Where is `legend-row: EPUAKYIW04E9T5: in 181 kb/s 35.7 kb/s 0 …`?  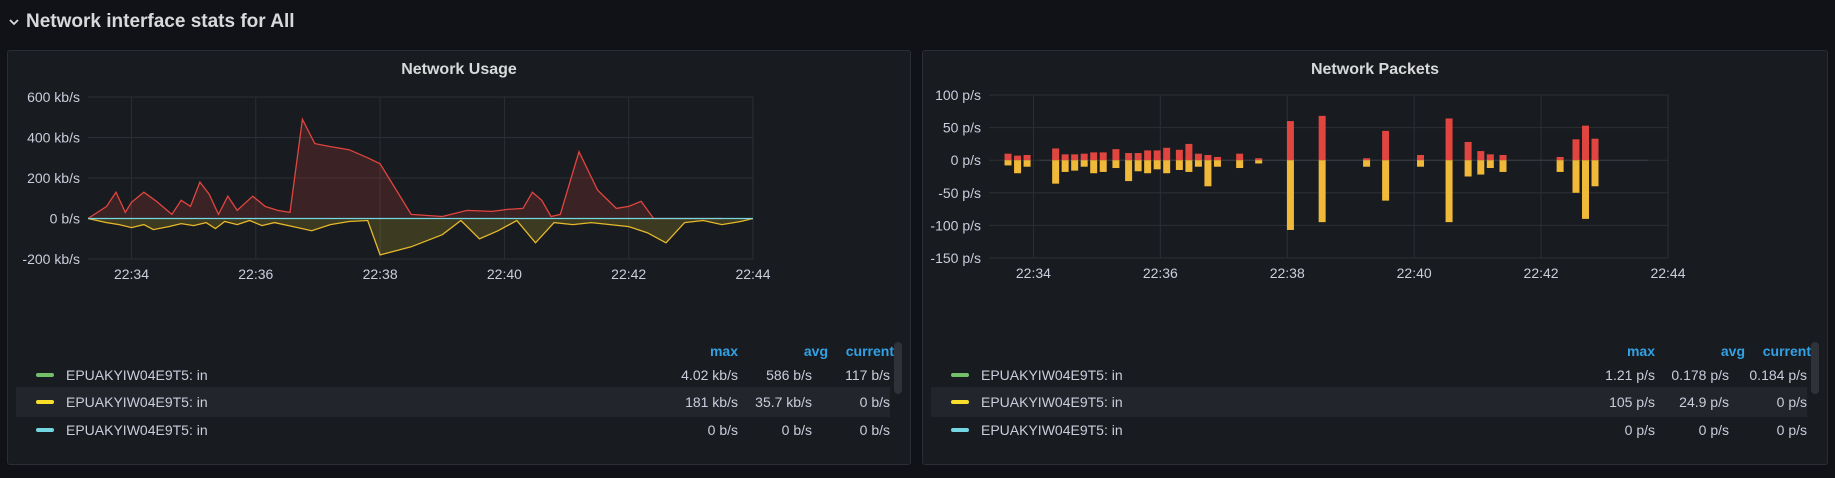 legend-row: EPUAKYIW04E9T5: in 181 kb/s 35.7 kb/s 0 … is located at coordinates (453, 402).